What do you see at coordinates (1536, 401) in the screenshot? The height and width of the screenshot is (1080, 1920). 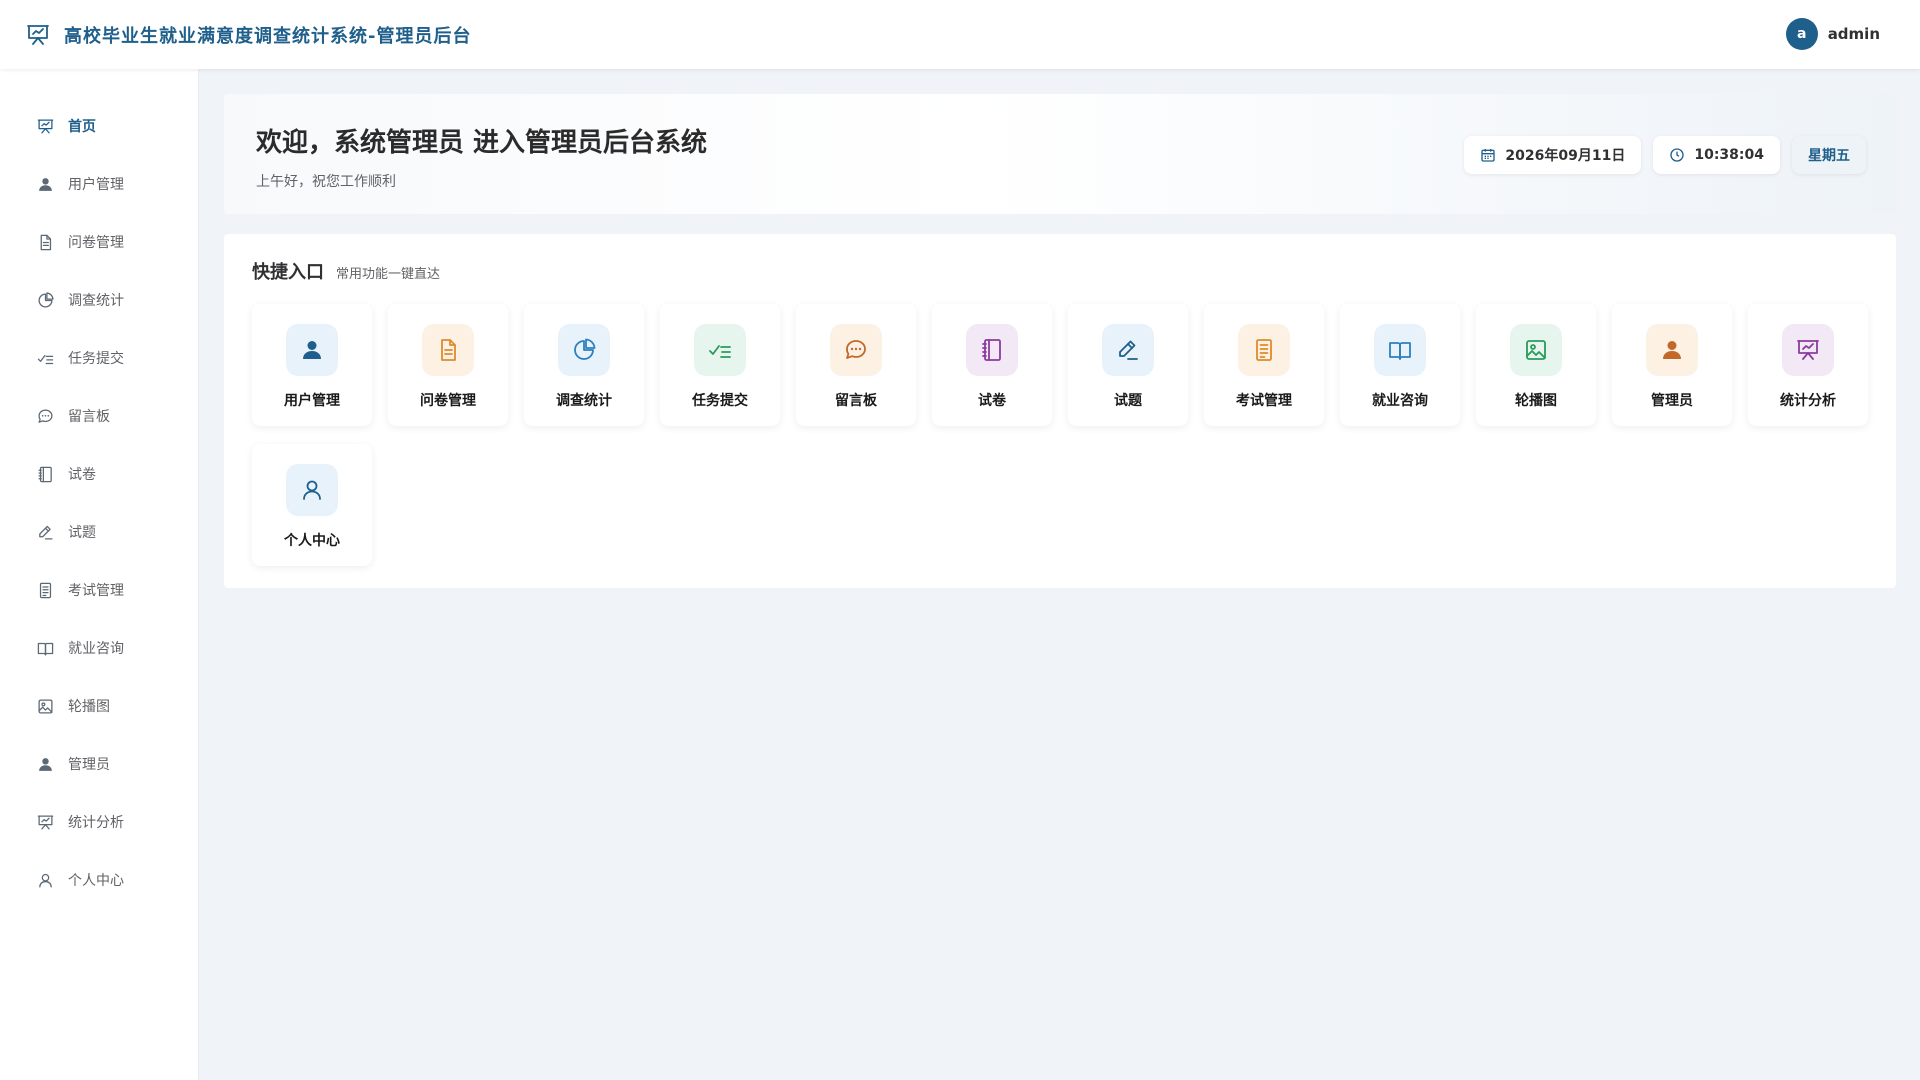 I see `quick-entry-label: 轮播图` at bounding box center [1536, 401].